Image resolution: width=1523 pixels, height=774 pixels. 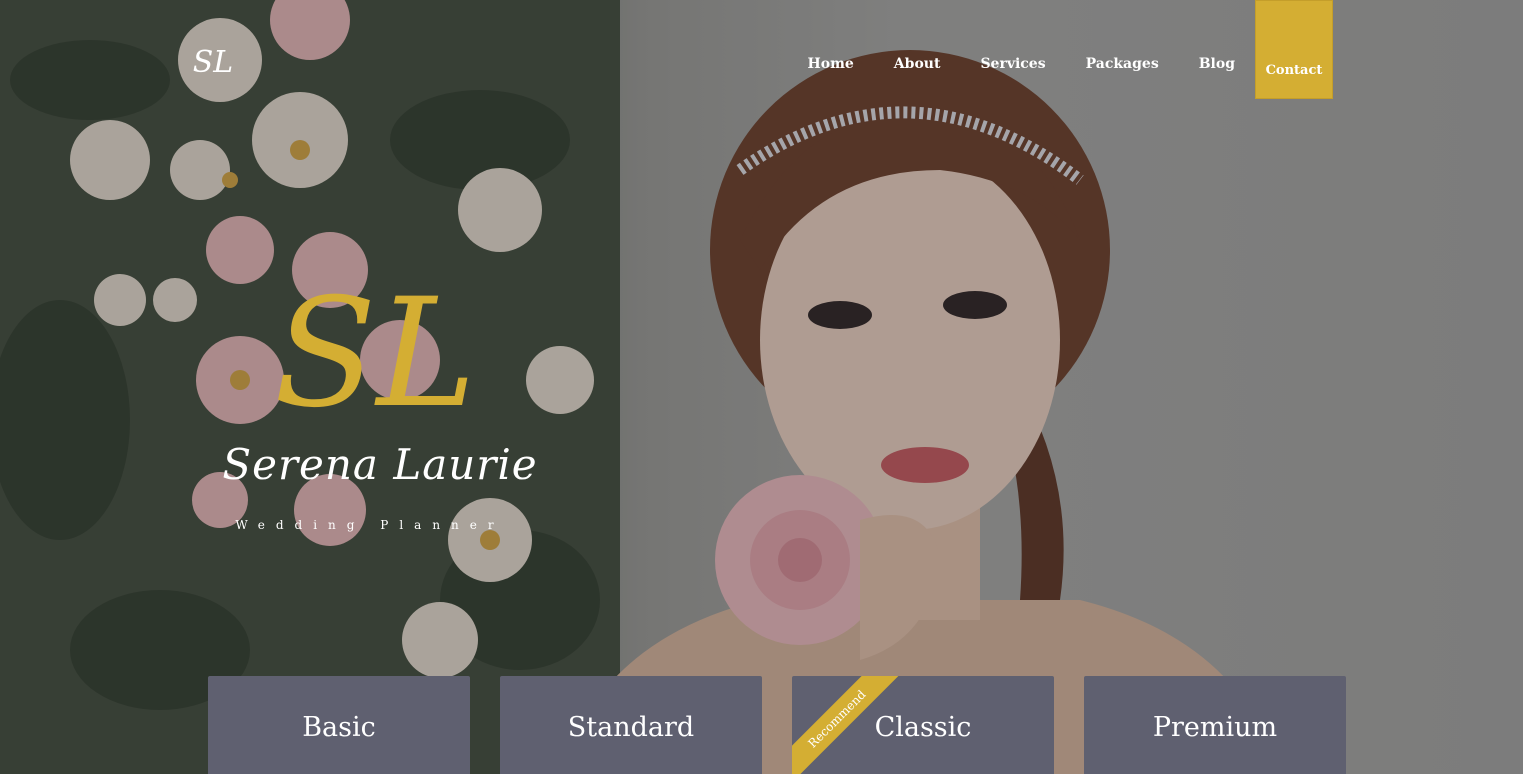 I want to click on nav-packages: Packages, so click(x=1122, y=64).